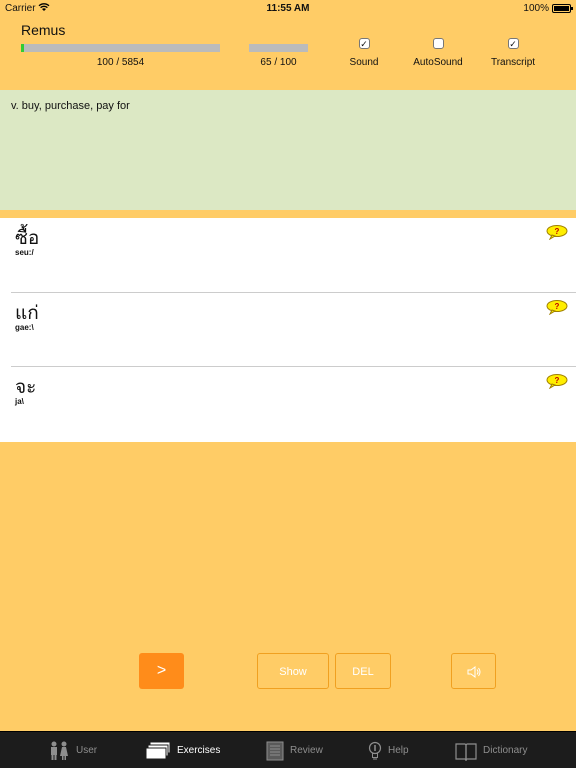 Image resolution: width=576 pixels, height=768 pixels. I want to click on sound-label: Sound, so click(364, 62).